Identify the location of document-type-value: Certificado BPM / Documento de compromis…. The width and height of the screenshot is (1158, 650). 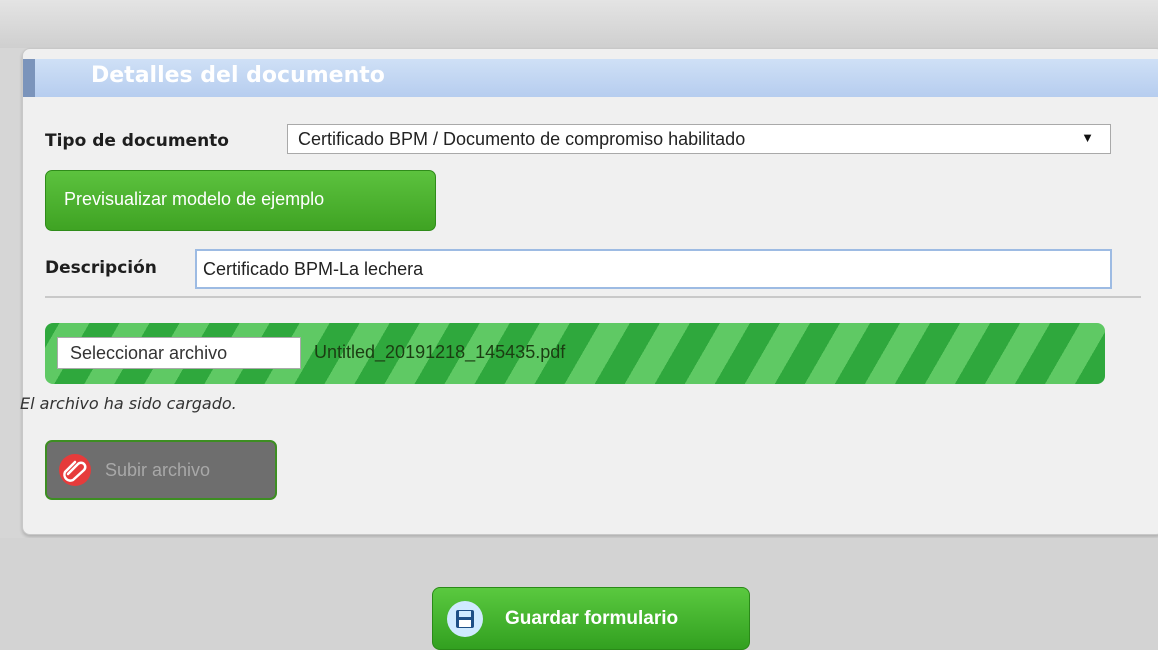
(522, 139).